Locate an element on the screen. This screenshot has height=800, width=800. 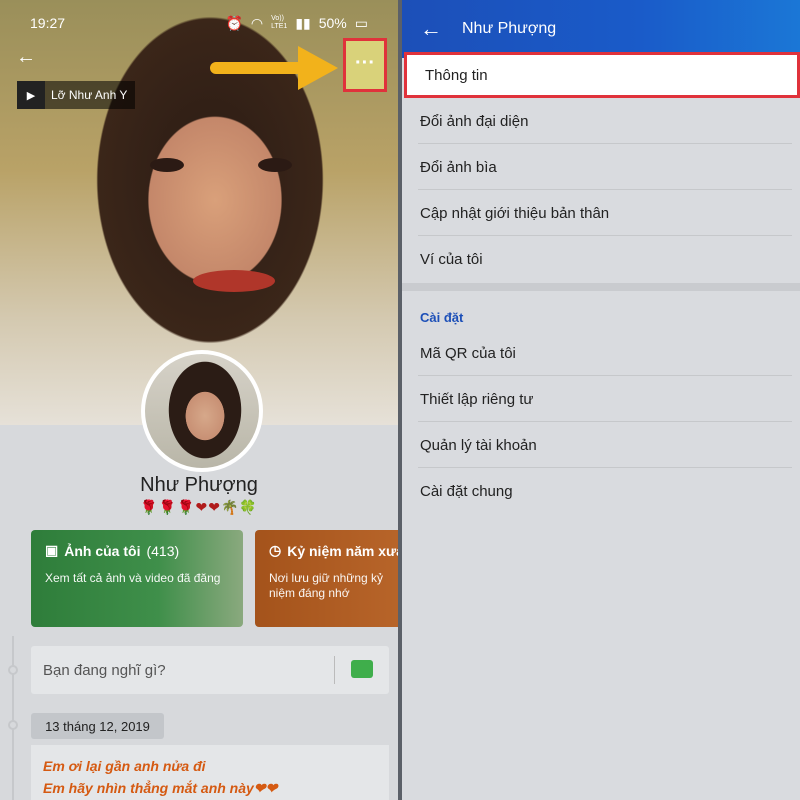
wifi-icon: ◠ is located at coordinates (257, 22).